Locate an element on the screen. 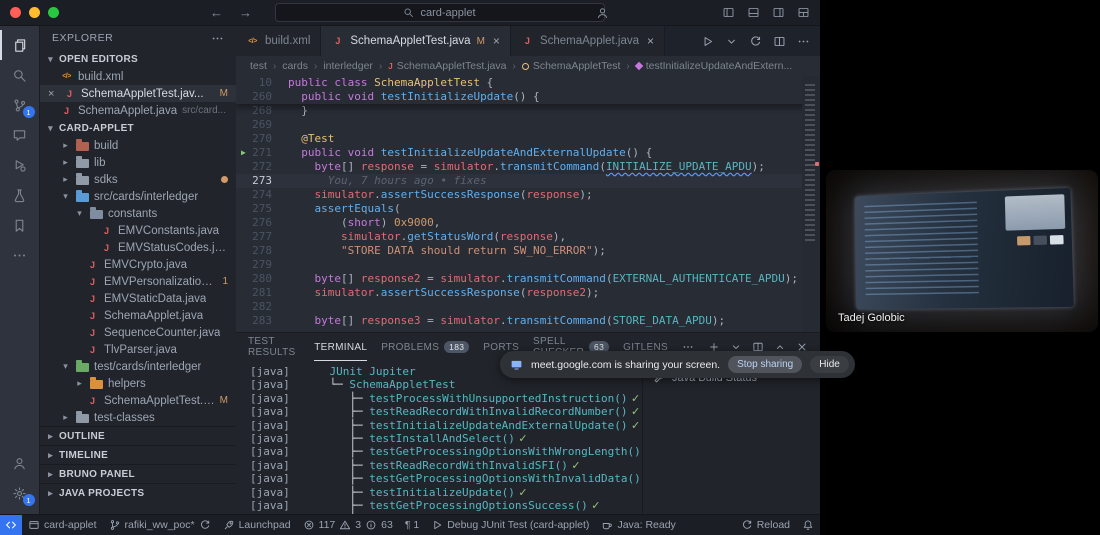 This screenshot has width=1100, height=535. panel-tab-test-results: TEST RESULTS is located at coordinates (274, 347).